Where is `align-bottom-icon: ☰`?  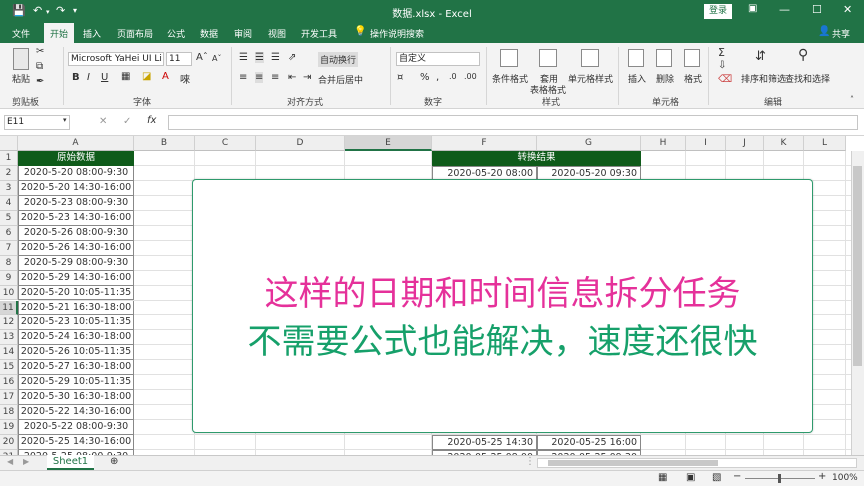
align-bottom-icon: ☰ is located at coordinates (275, 57).